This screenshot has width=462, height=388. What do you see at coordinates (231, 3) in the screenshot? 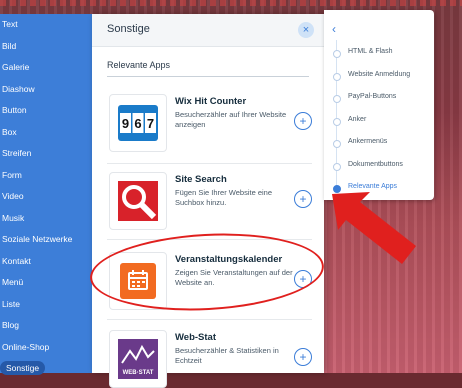
I see `canvas-top-guide` at bounding box center [231, 3].